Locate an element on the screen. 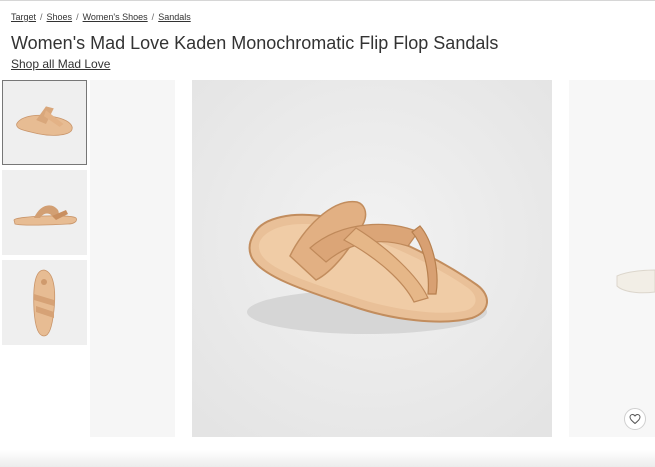 The height and width of the screenshot is (467, 655). breadcrumb-link-target: Target is located at coordinates (23, 17).